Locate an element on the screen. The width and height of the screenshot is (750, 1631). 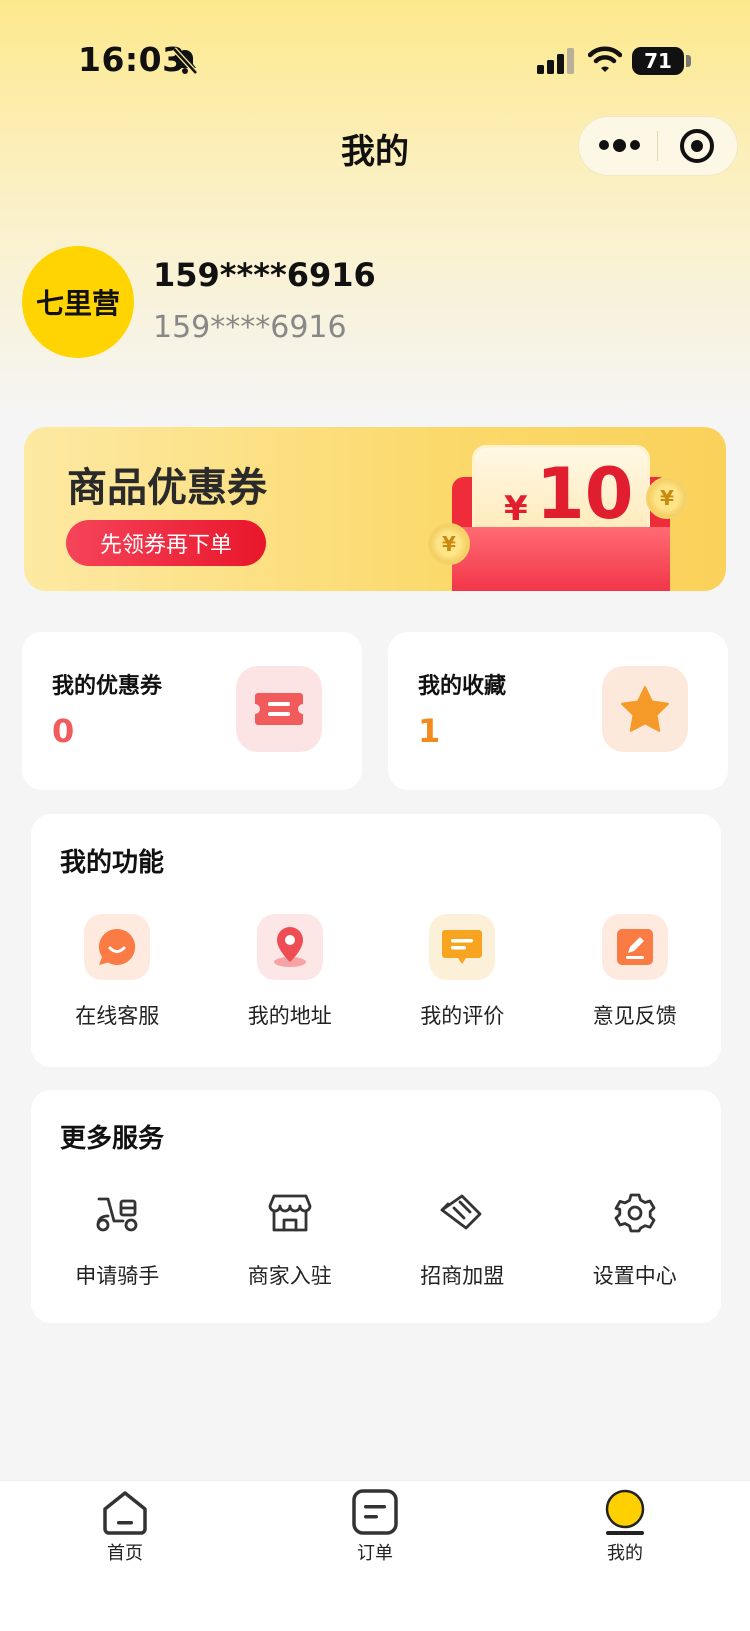
scooter-icon is located at coordinates (117, 1213).